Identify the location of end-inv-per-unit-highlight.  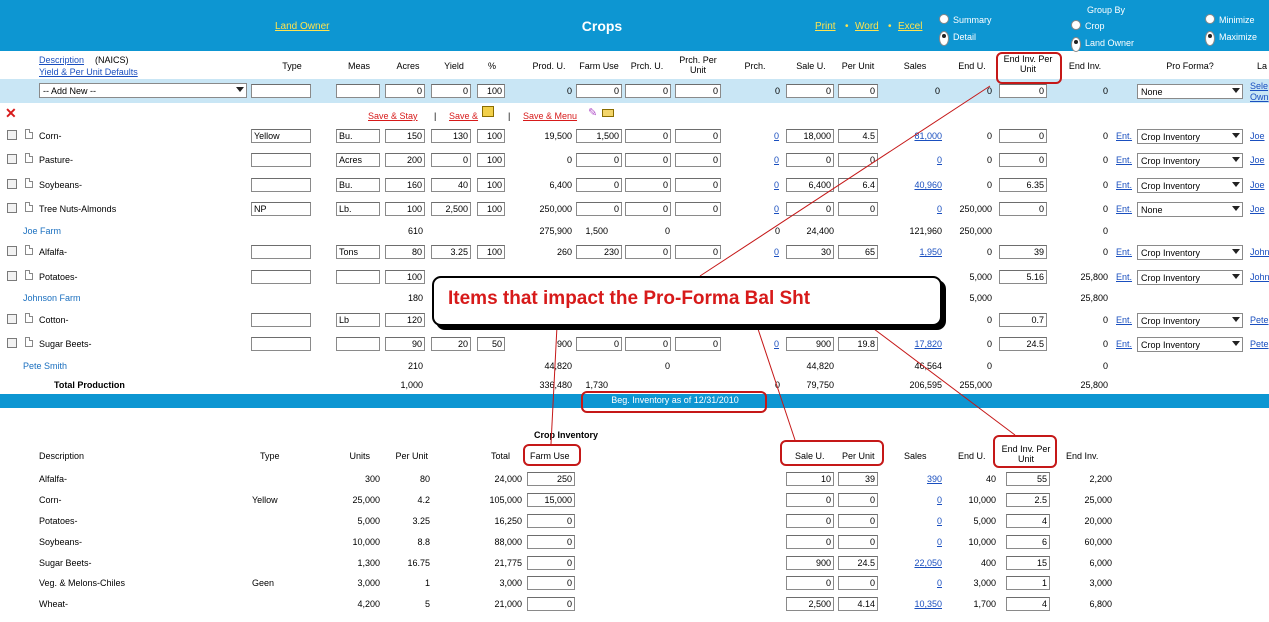
(1029, 68).